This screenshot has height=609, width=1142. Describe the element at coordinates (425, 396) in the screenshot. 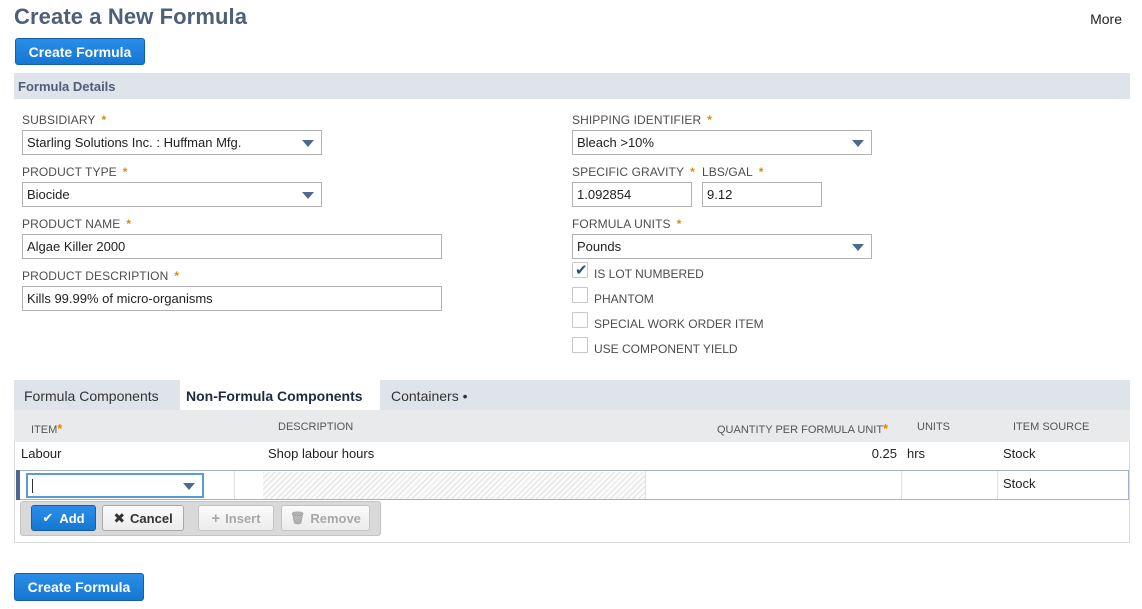

I see `tab-containers-label: Containers` at that location.